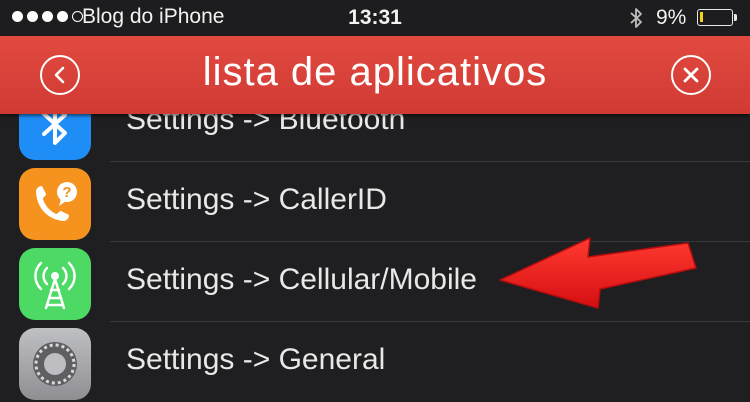 This screenshot has width=750, height=402. Describe the element at coordinates (375, 72) in the screenshot. I see `page-title: lista de aplicativos` at that location.